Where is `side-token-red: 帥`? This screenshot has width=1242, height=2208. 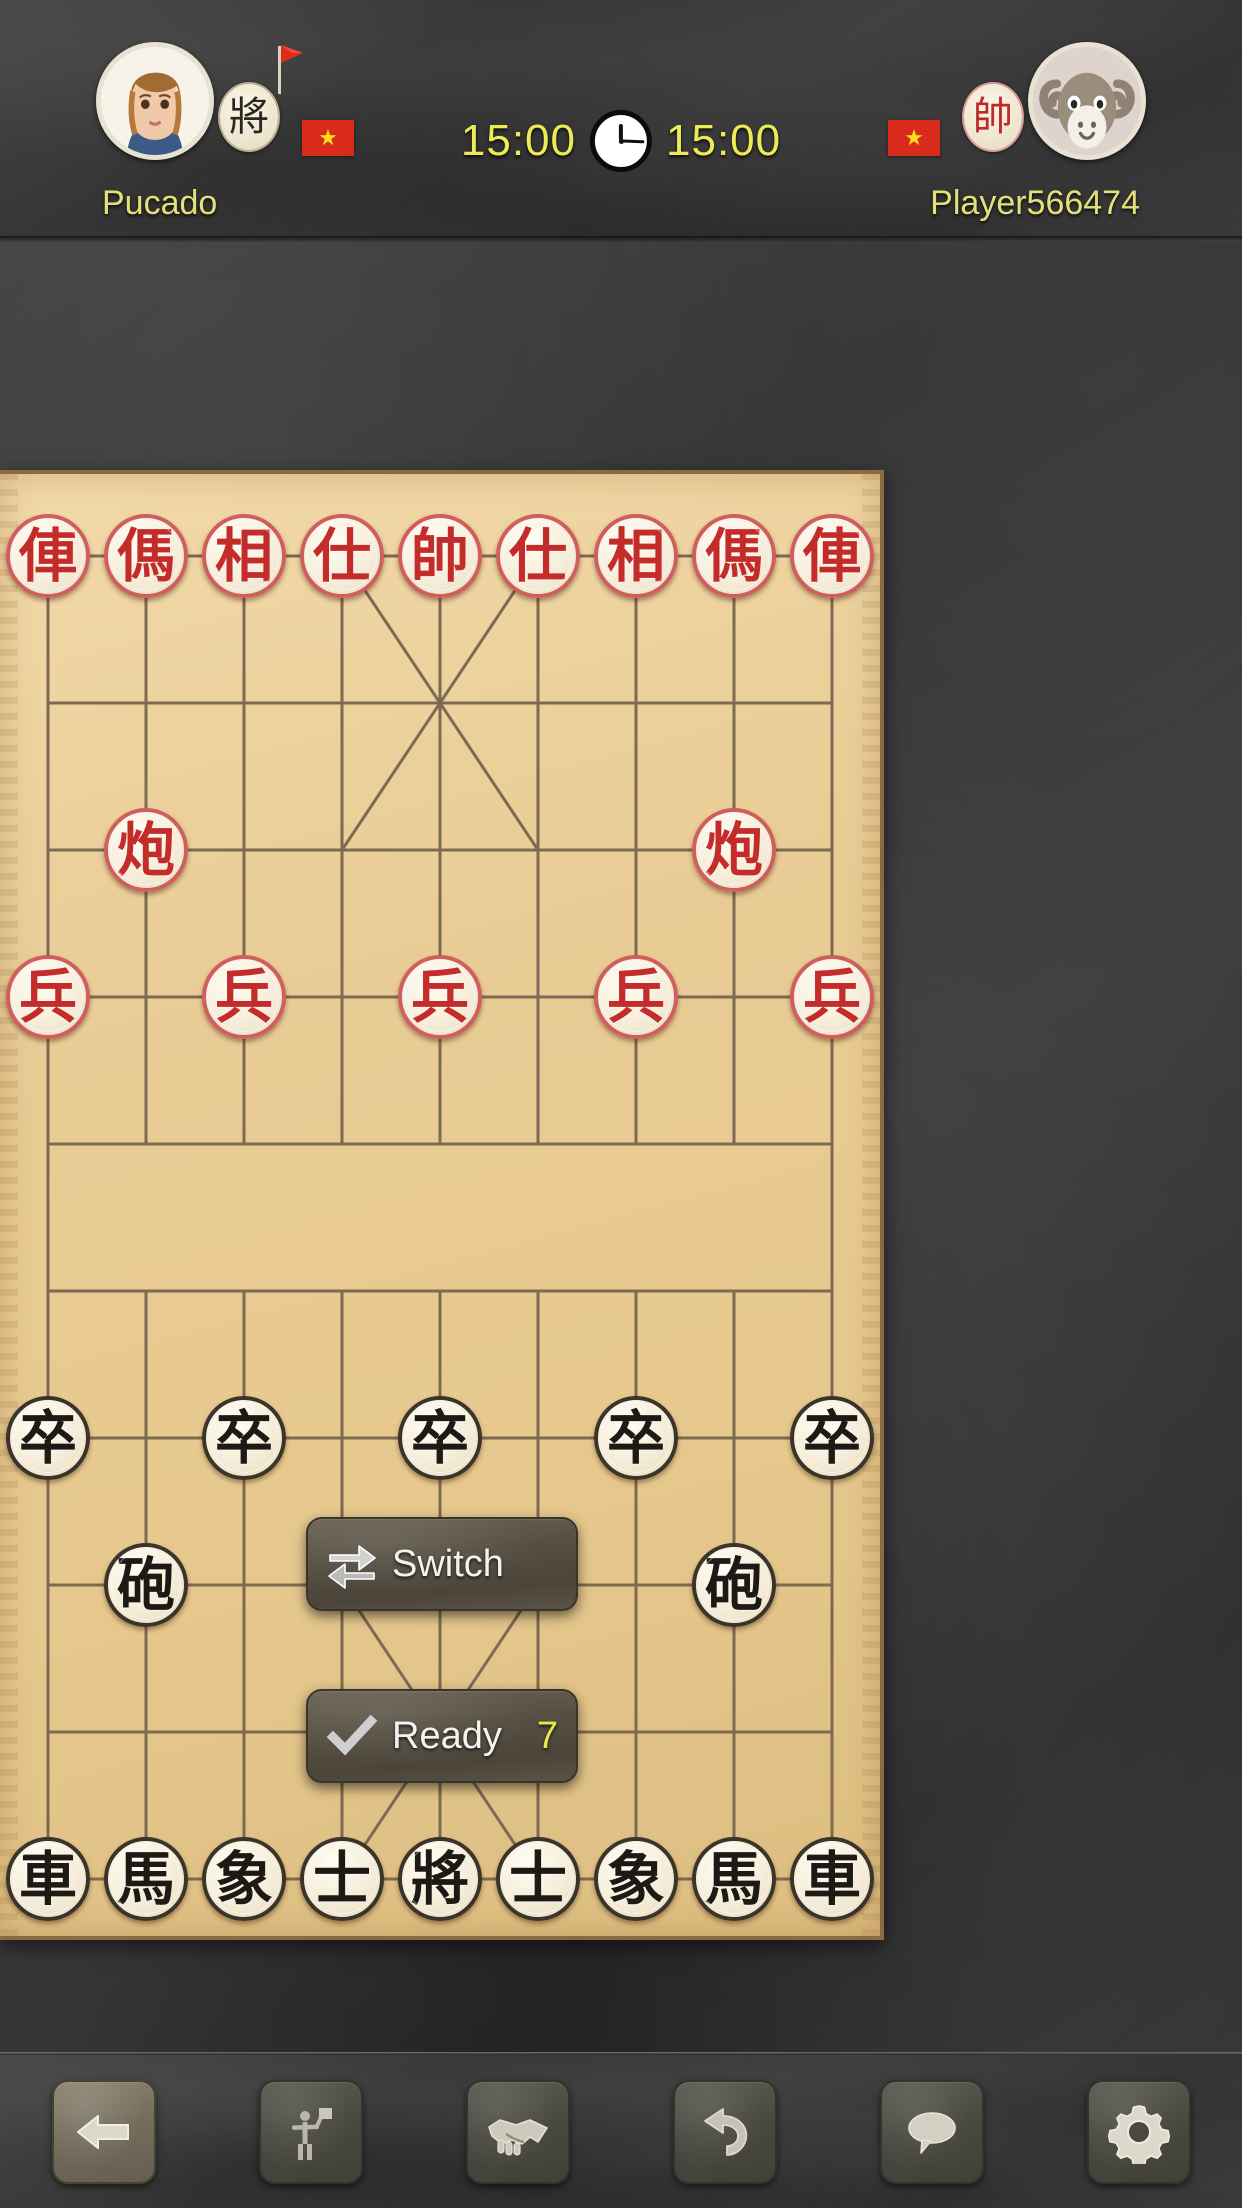
side-token-red: 帥 is located at coordinates (993, 117).